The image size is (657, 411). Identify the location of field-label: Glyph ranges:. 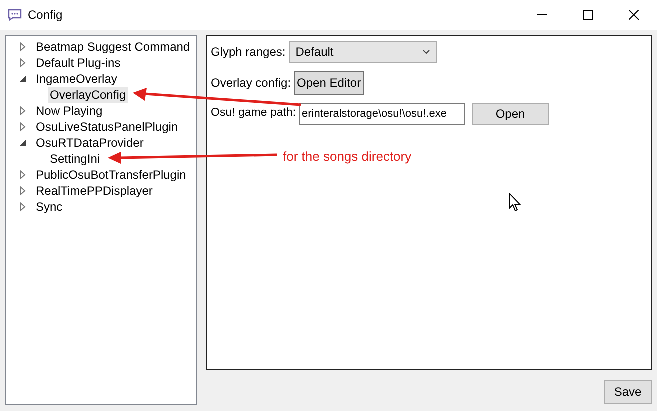
(248, 52).